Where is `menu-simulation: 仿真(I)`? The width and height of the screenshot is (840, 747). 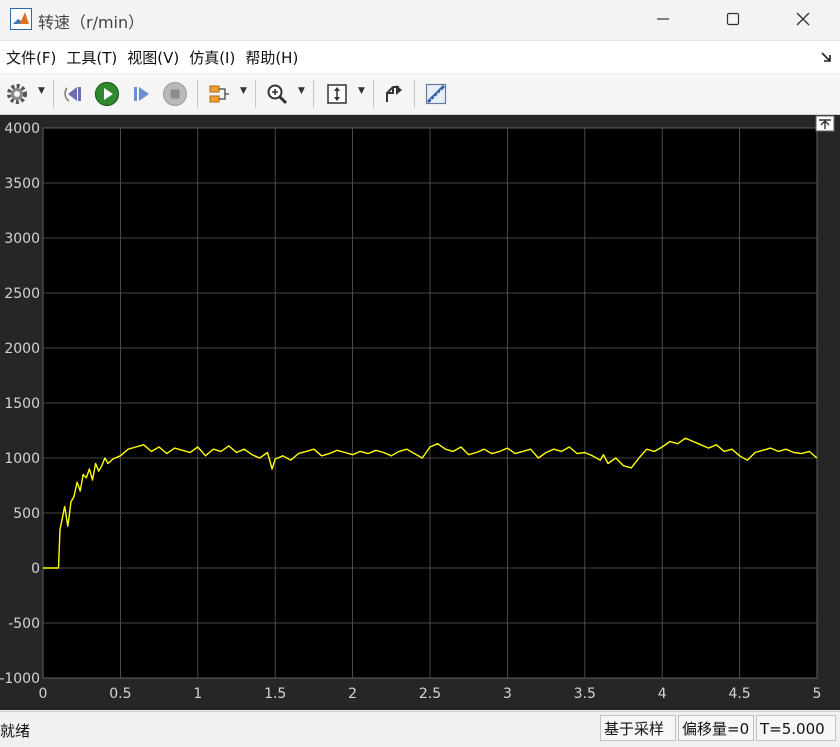
menu-simulation: 仿真(I) is located at coordinates (212, 57).